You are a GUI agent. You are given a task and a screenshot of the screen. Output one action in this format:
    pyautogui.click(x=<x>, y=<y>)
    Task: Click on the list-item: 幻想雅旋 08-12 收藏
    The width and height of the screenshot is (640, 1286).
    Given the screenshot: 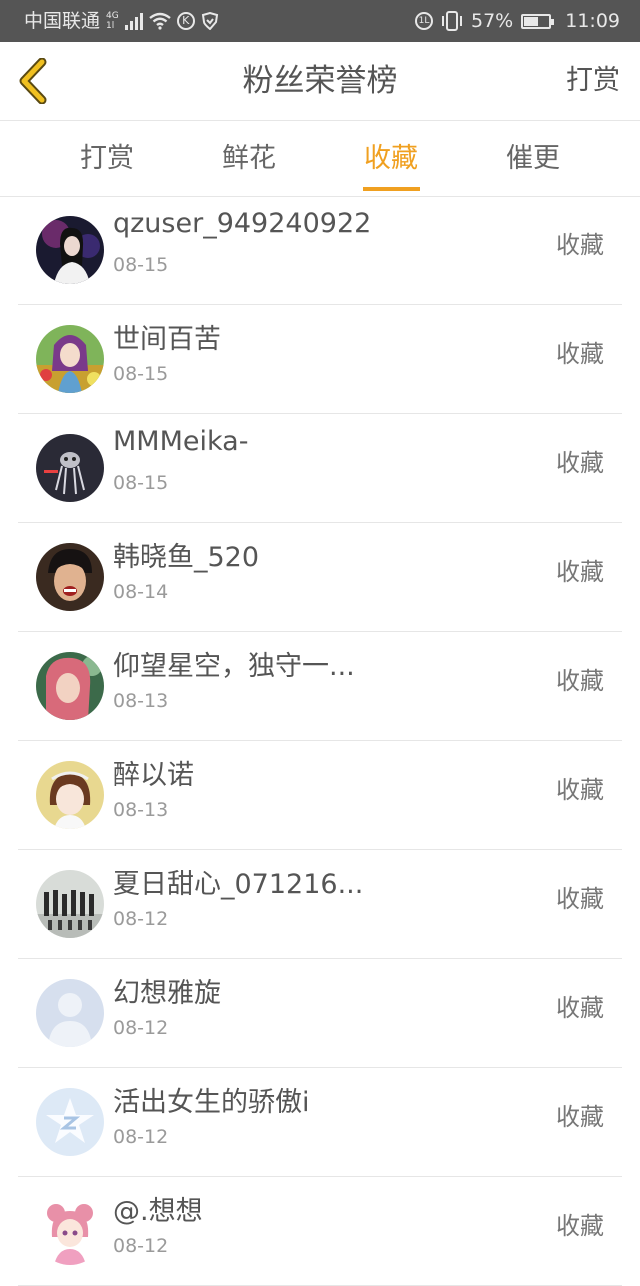 What is the action you would take?
    pyautogui.click(x=320, y=1013)
    